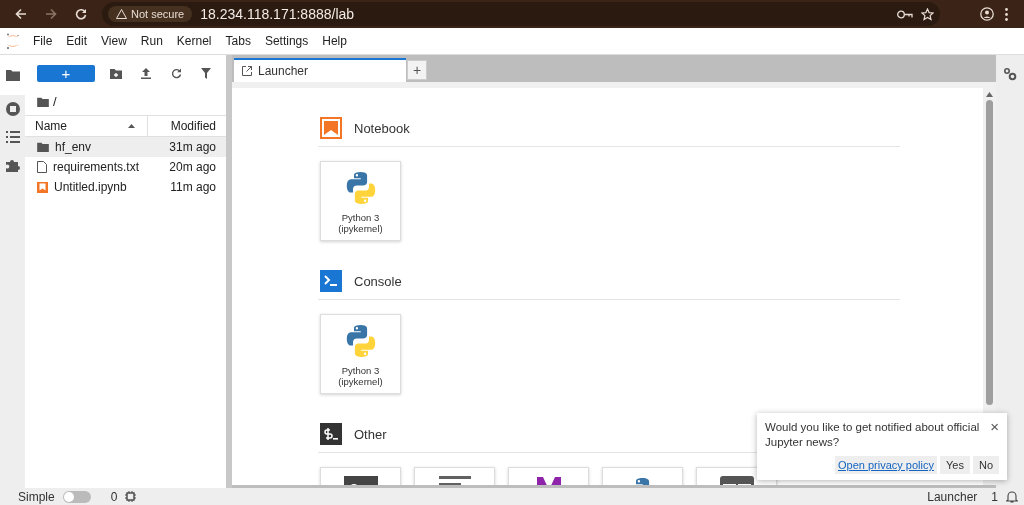 This screenshot has width=1024, height=505. Describe the element at coordinates (927, 14) in the screenshot. I see `star-icon` at that location.